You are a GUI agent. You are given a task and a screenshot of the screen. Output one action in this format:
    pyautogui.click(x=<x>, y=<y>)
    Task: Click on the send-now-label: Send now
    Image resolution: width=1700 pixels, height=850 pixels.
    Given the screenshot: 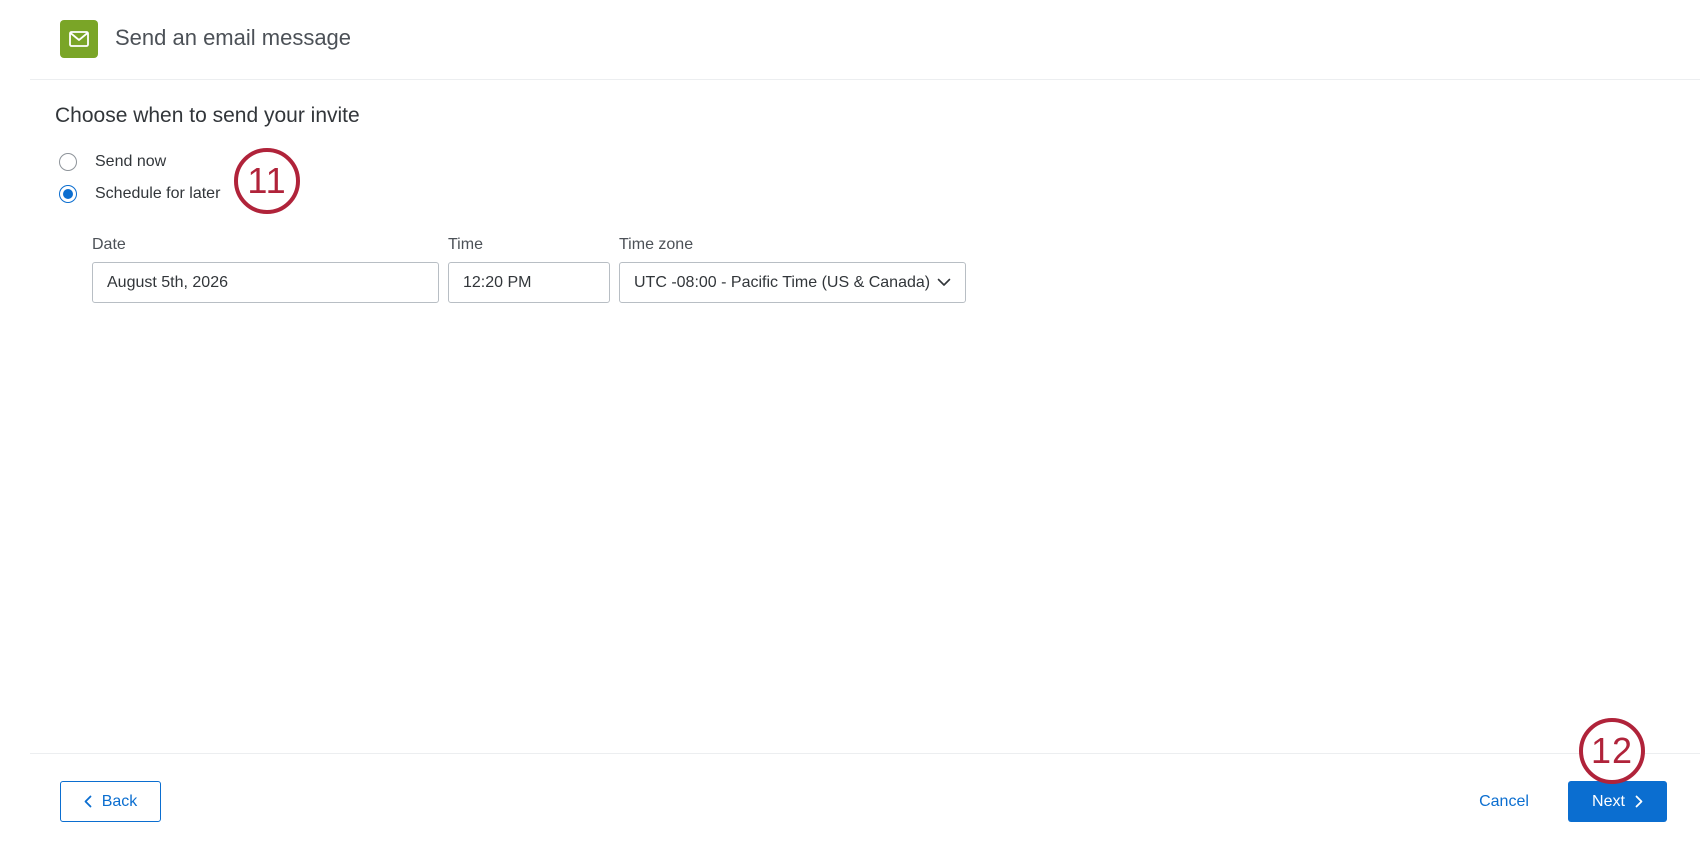 What is the action you would take?
    pyautogui.click(x=131, y=161)
    